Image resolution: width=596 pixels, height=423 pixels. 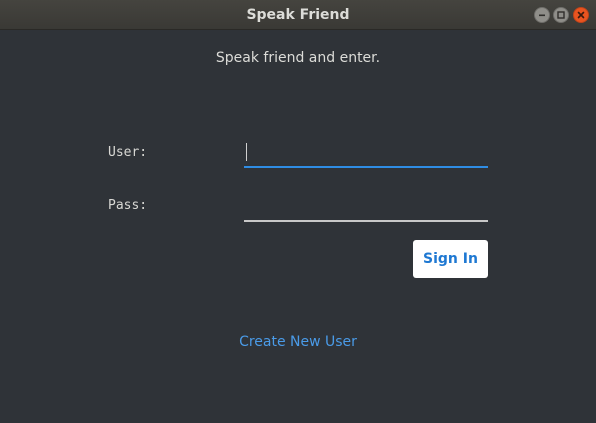 What do you see at coordinates (298, 58) in the screenshot?
I see `prompt-text: Speak friend and enter.` at bounding box center [298, 58].